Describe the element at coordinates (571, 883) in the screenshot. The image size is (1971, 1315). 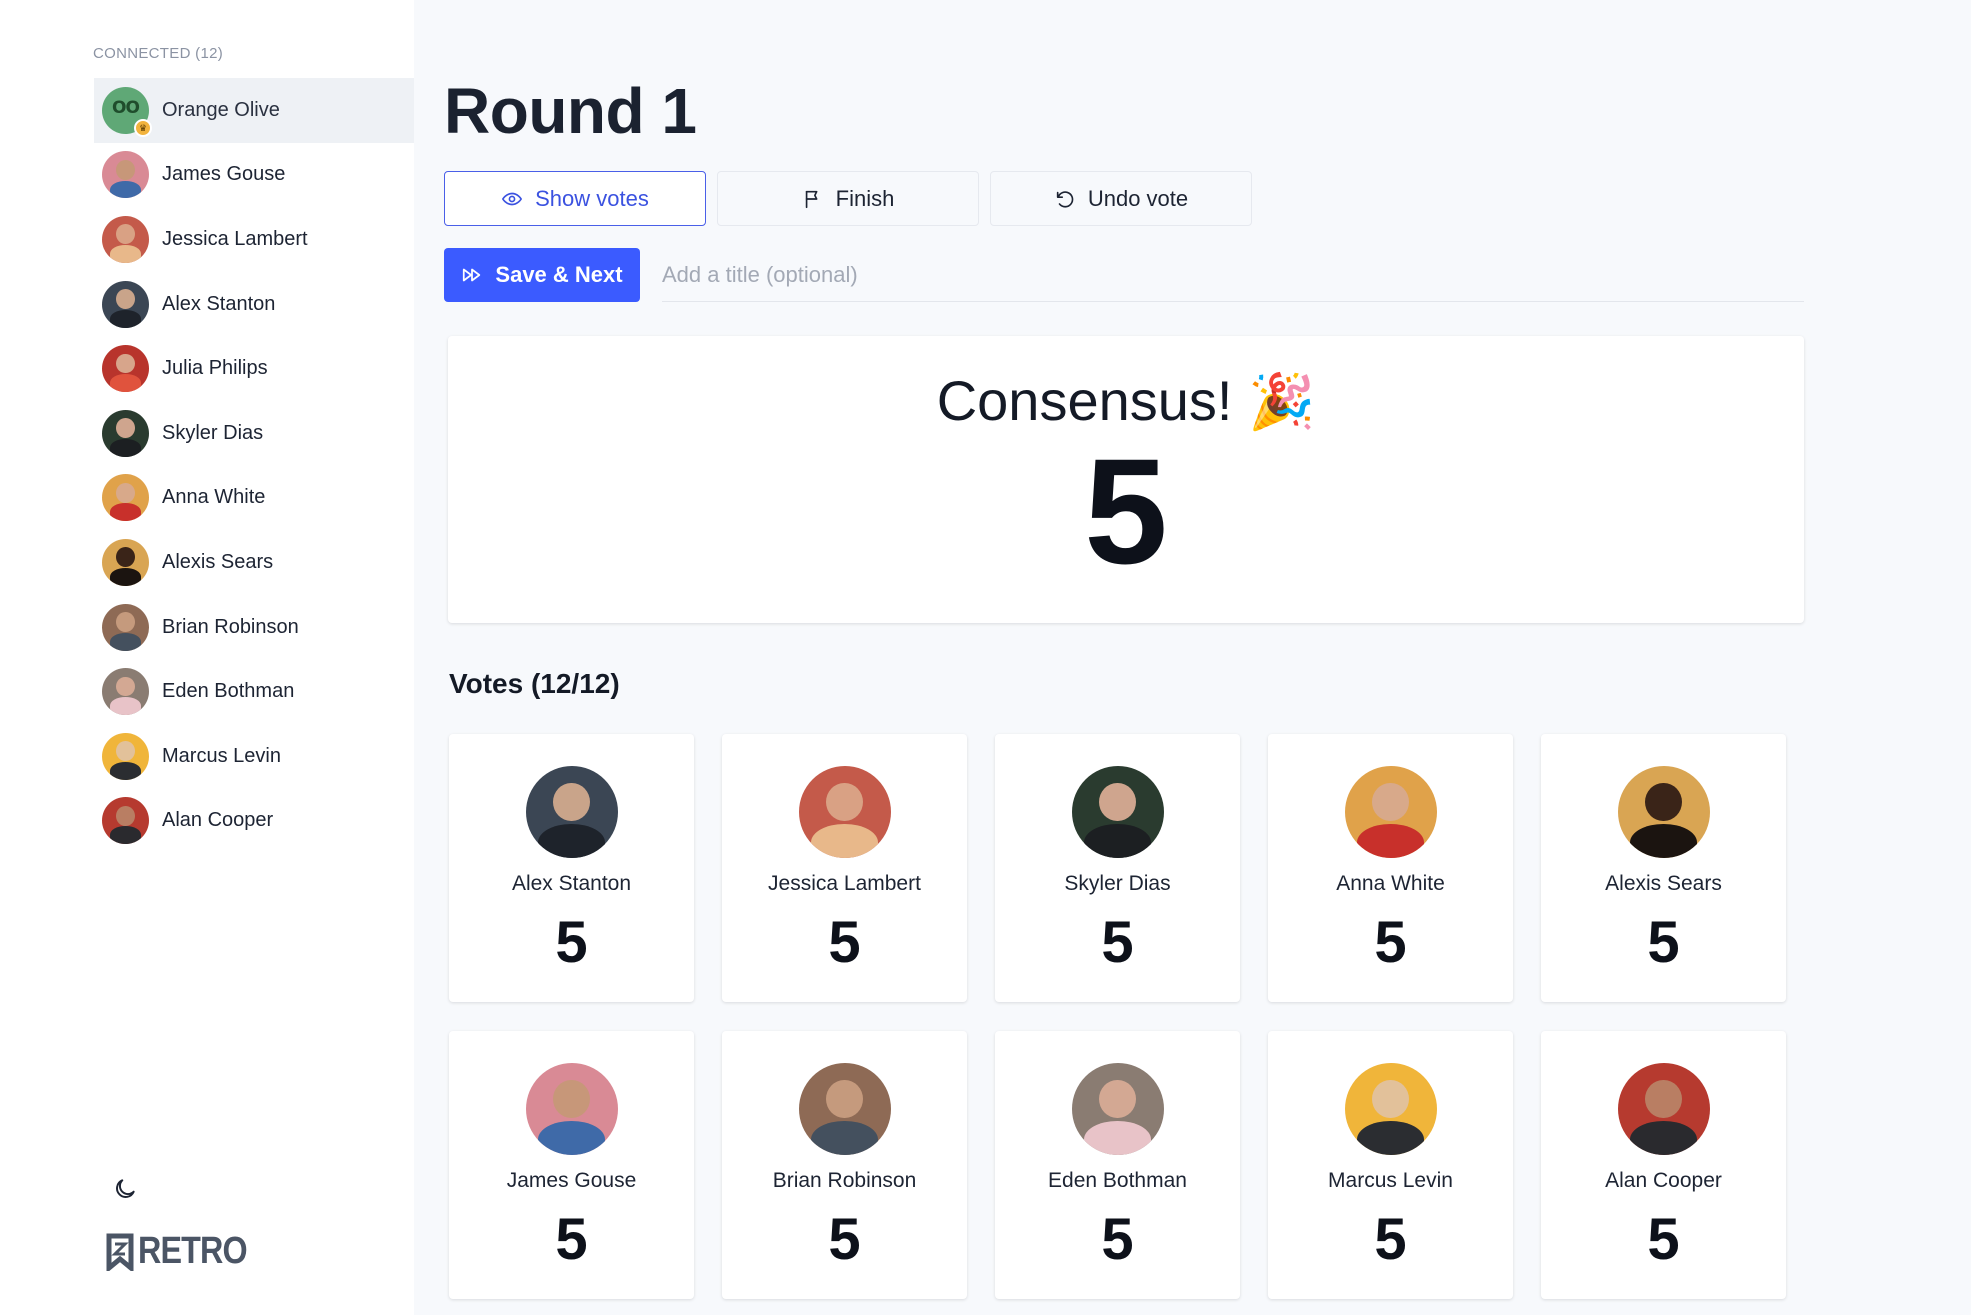
I see `voter-name: Alex Stanton` at that location.